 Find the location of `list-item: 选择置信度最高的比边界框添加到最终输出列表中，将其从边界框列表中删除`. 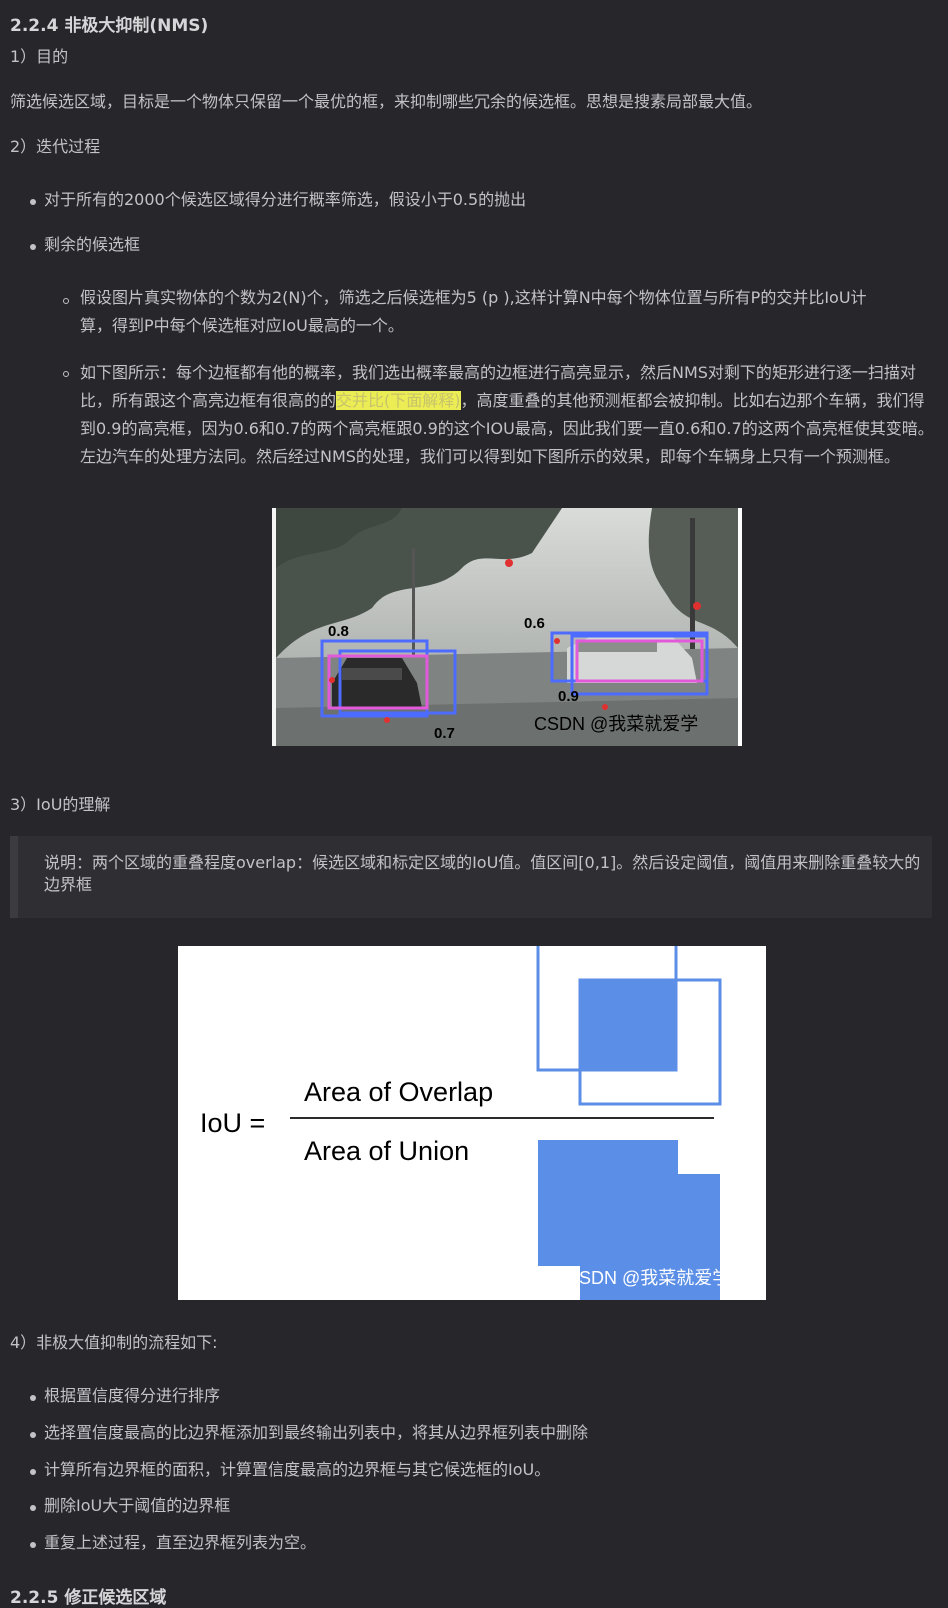

list-item: 选择置信度最高的比边界框添加到最终输出列表中，将其从边界框列表中删除 is located at coordinates (316, 1432).